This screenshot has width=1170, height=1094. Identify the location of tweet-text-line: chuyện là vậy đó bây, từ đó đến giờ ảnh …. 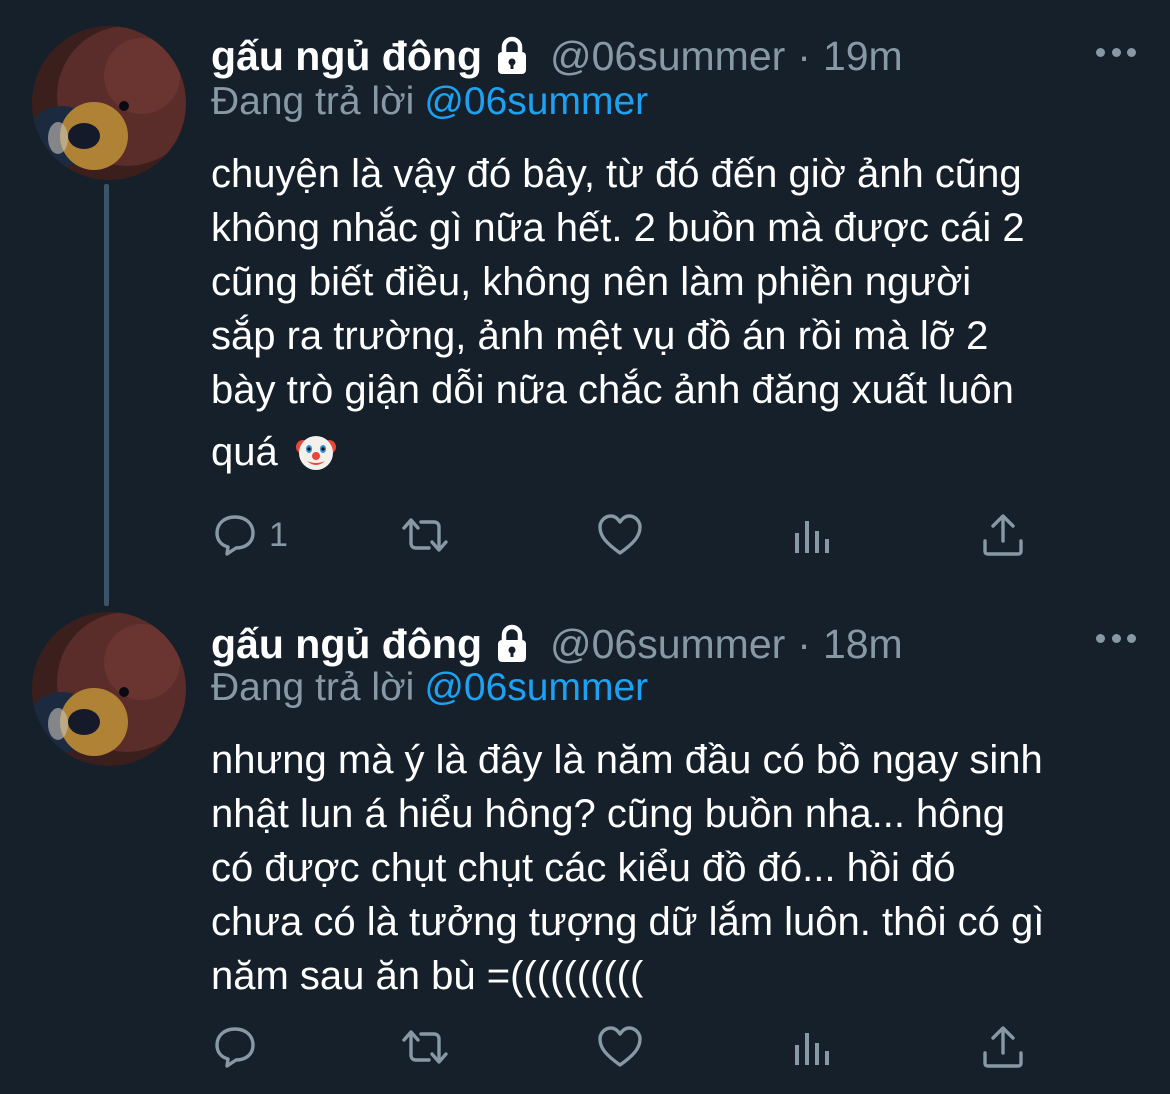
(616, 174).